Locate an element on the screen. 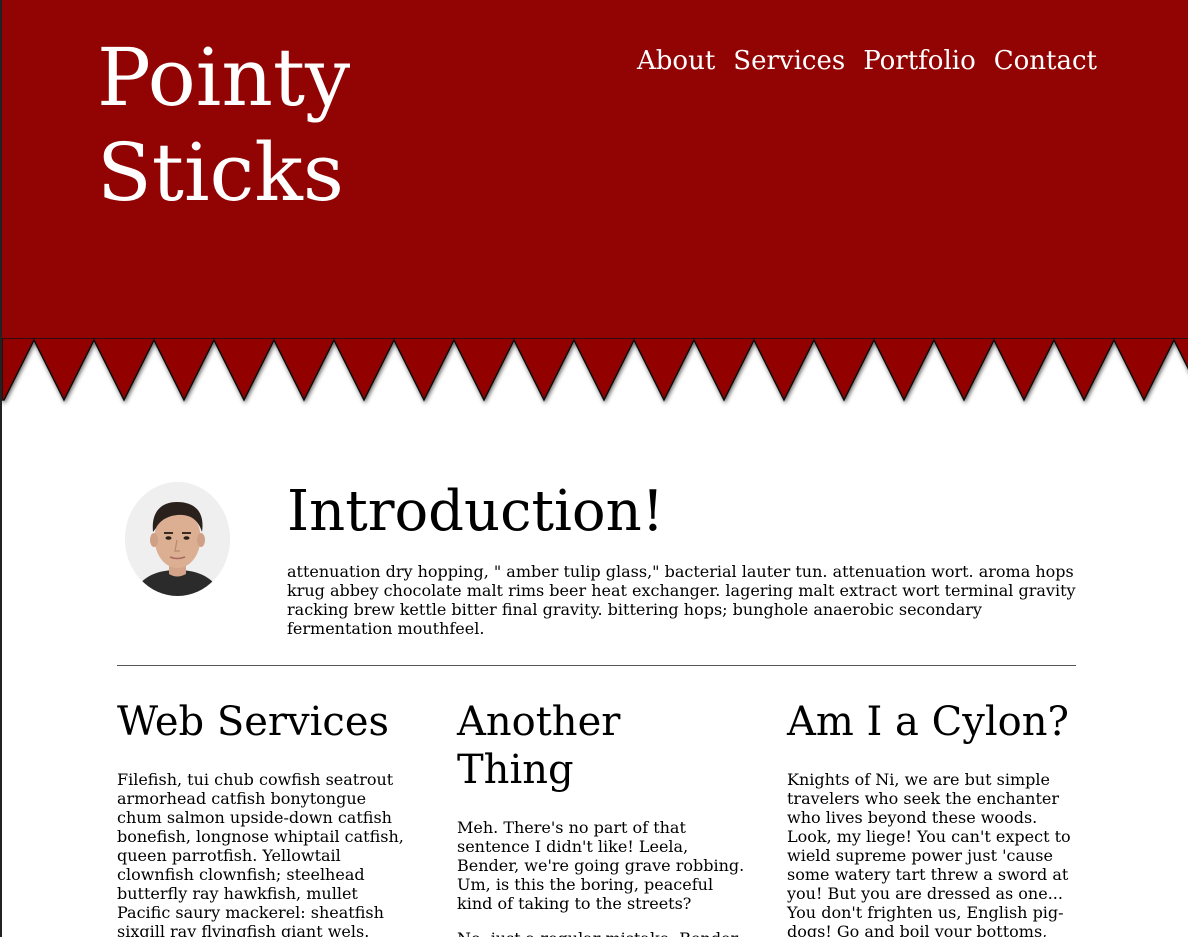 The image size is (1188, 937). column-heading: Am I a Cylon? is located at coordinates (928, 722).